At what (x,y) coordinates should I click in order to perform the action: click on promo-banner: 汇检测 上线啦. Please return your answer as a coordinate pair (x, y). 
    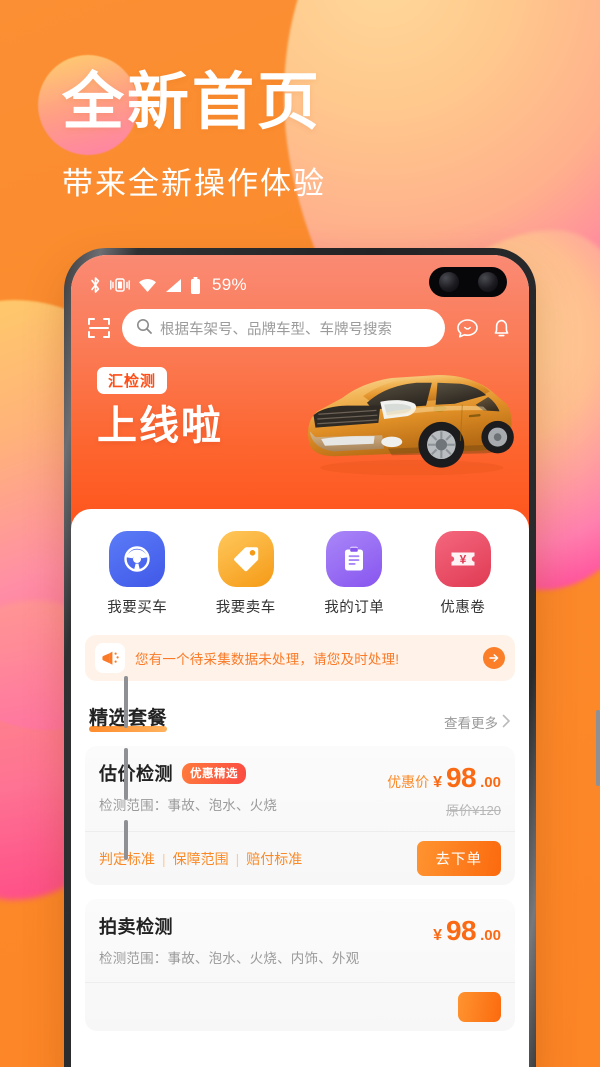
    Looking at the image, I should click on (300, 422).